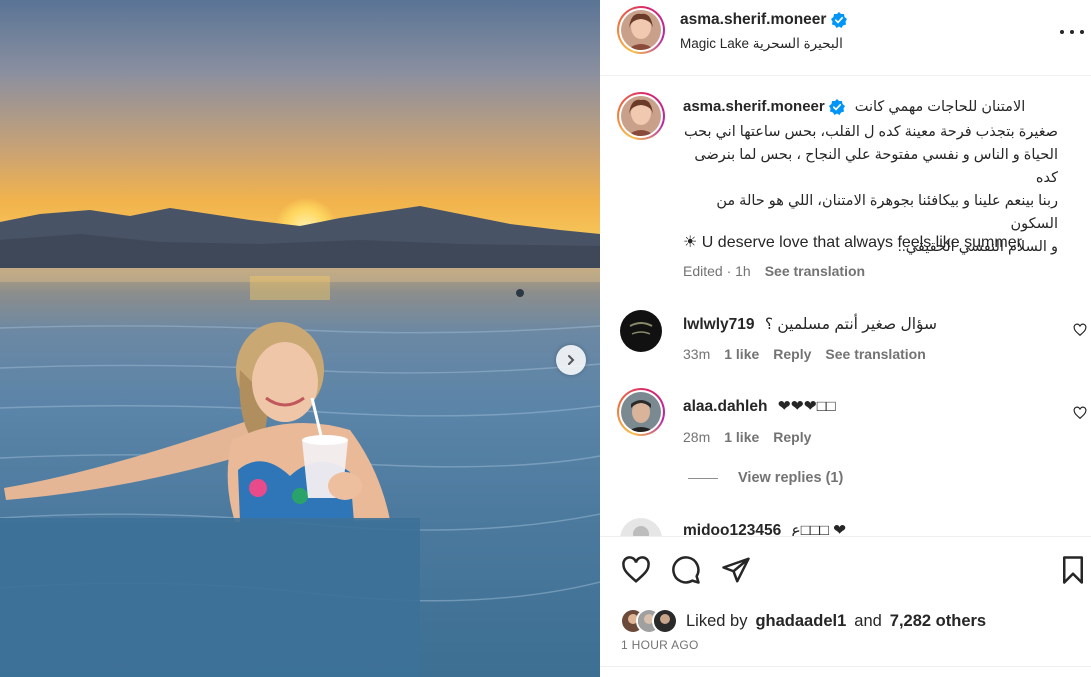  I want to click on view-replies-label: View replies (1), so click(790, 478).